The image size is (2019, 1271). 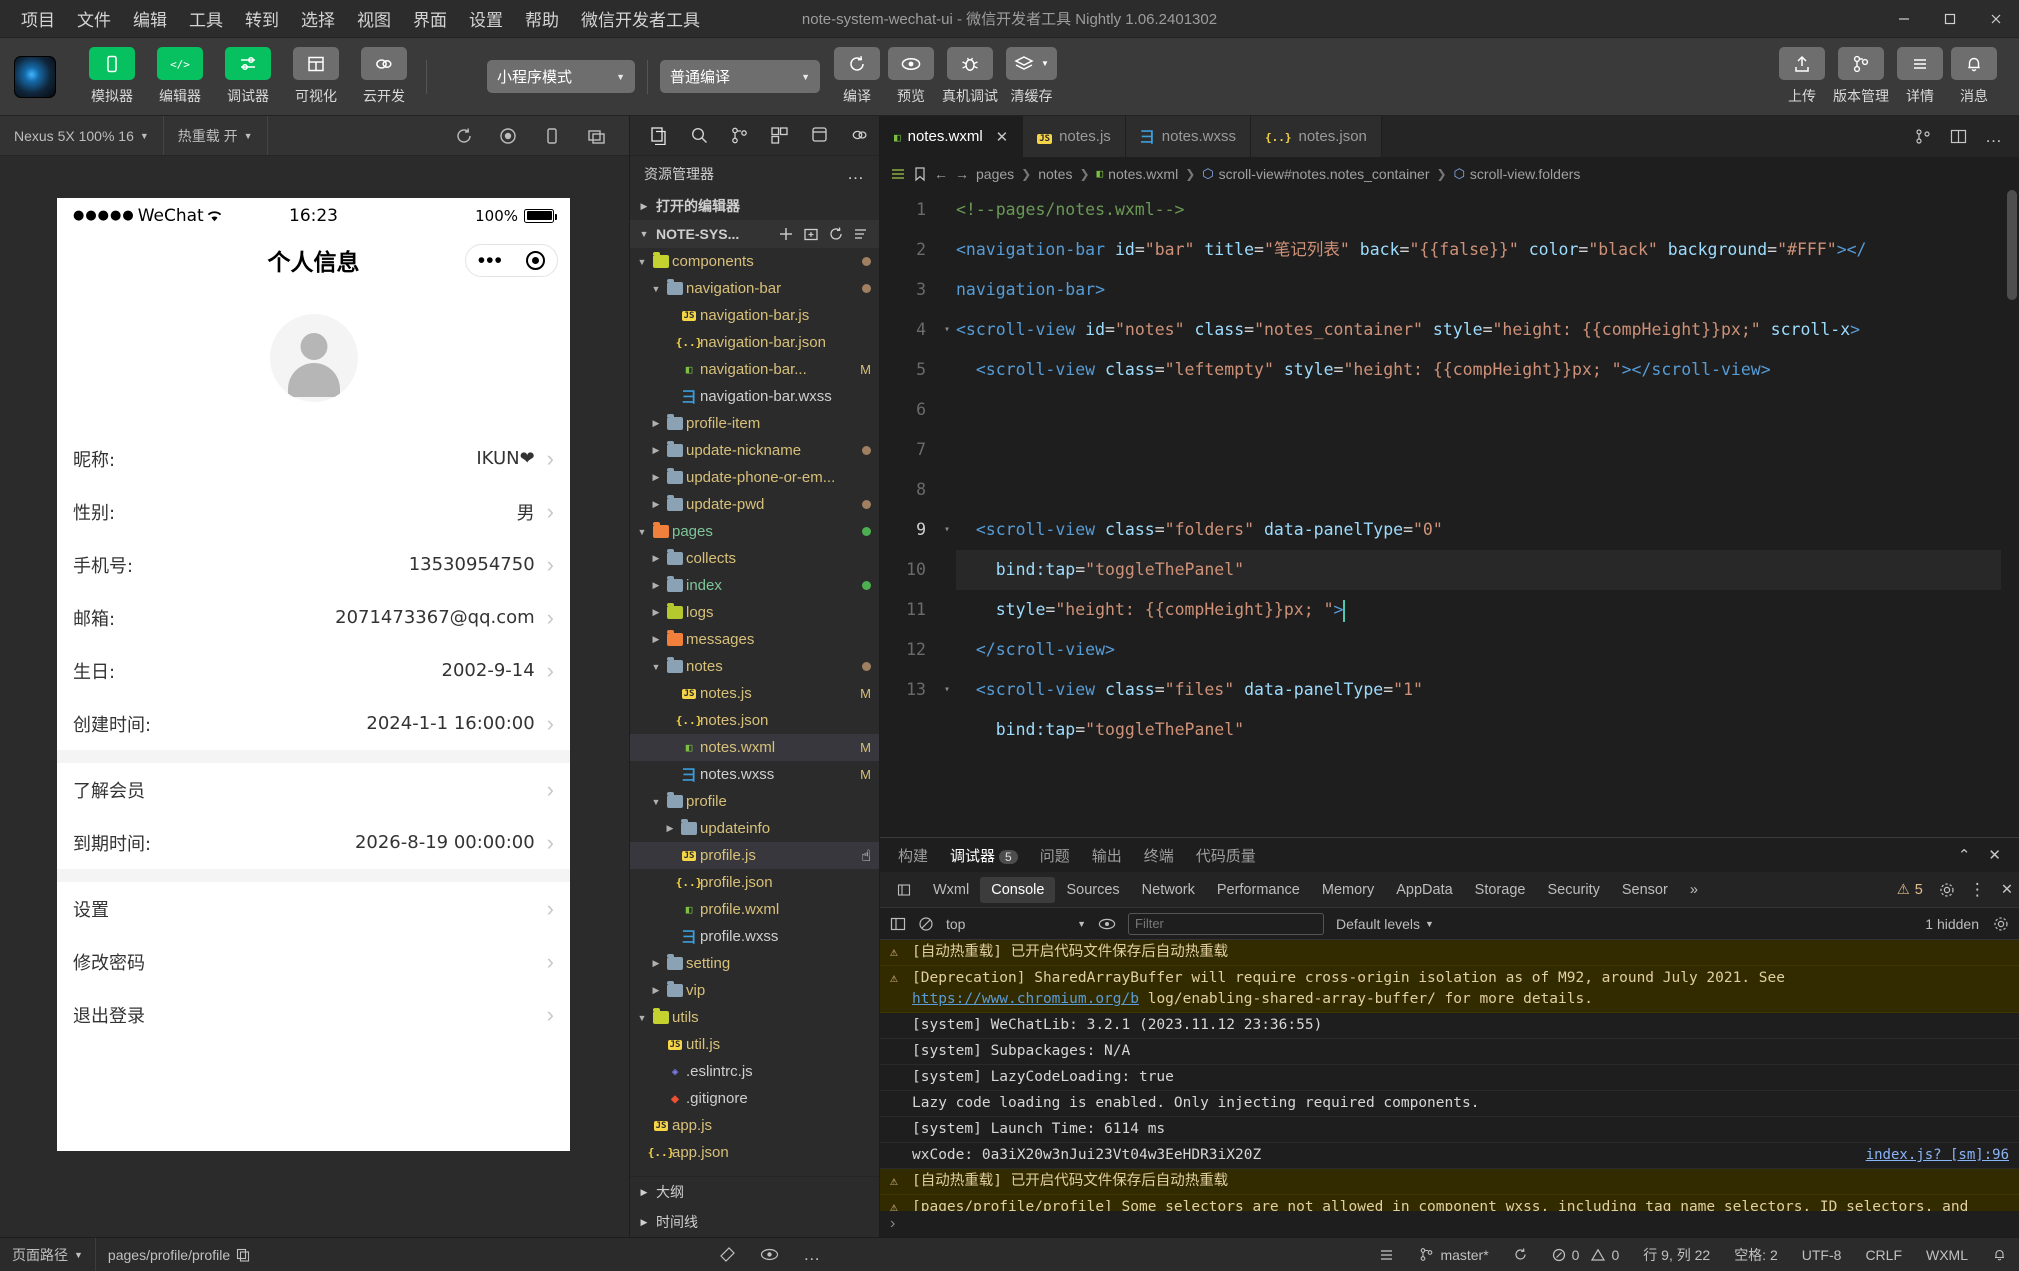 I want to click on ruler-icon-group, so click(x=727, y=1254).